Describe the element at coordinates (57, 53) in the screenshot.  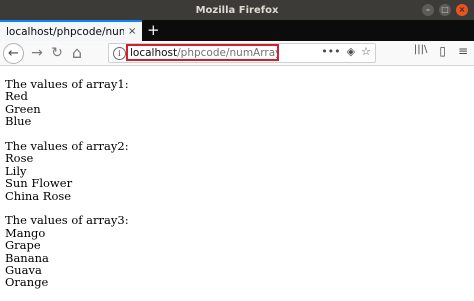
I see `reload-button: ↻` at that location.